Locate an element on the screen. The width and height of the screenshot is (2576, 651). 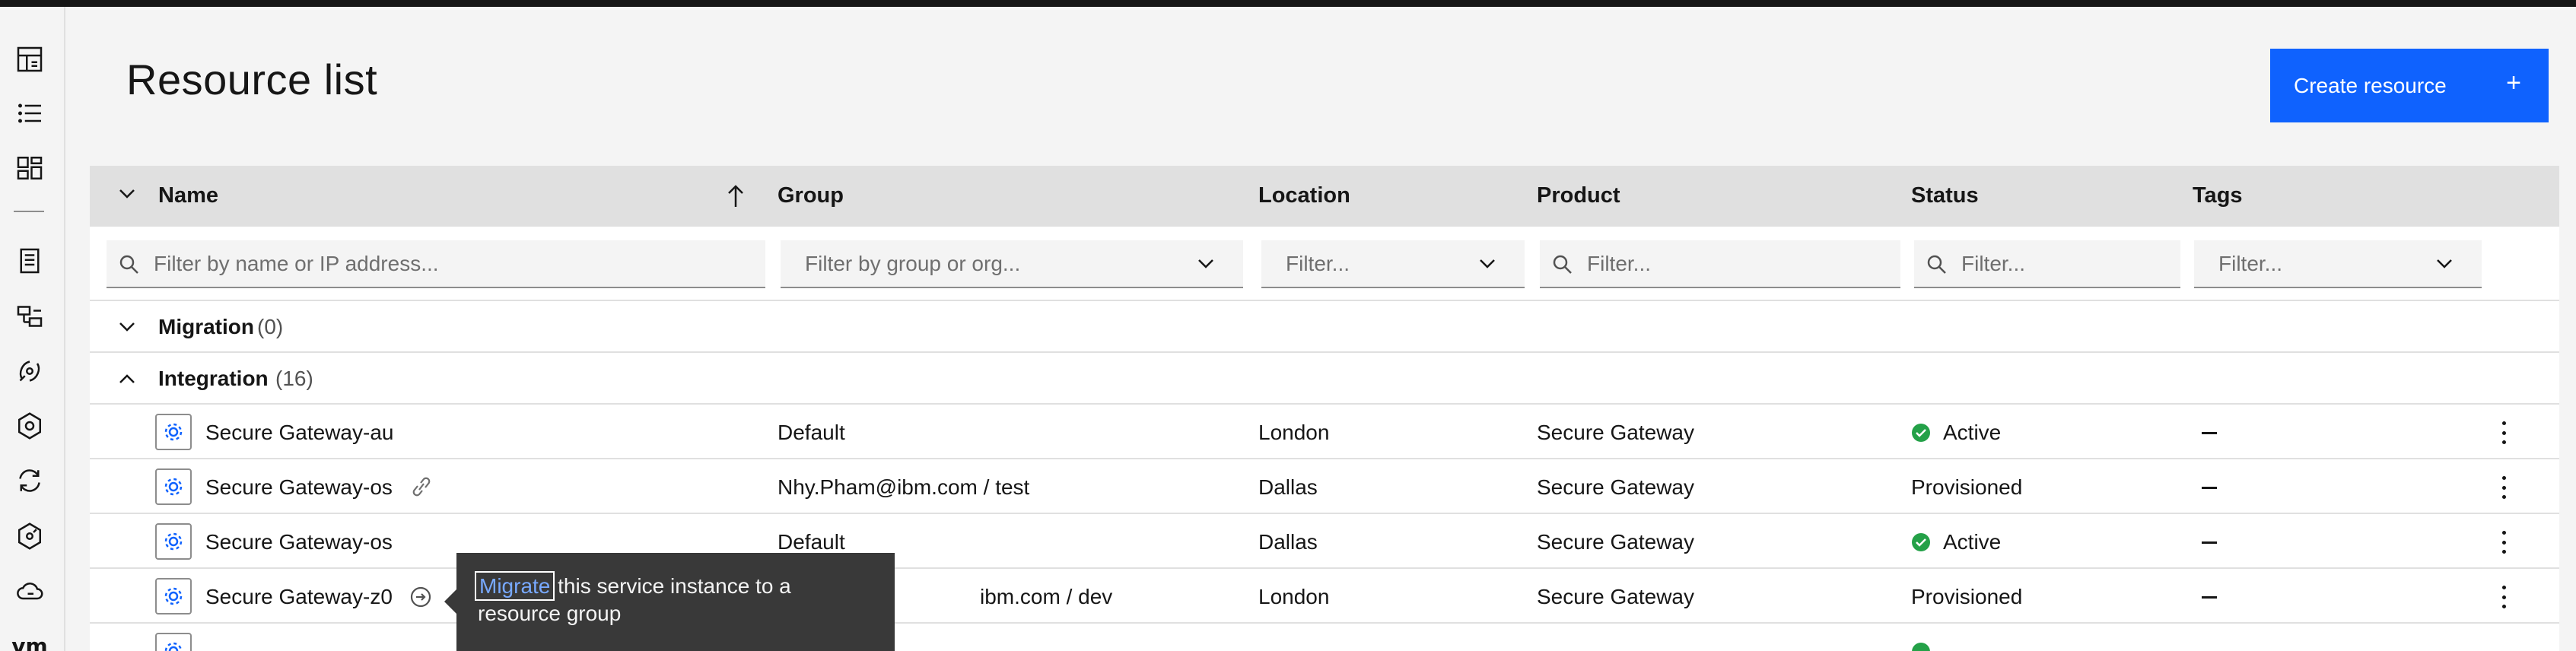
vpc-icon is located at coordinates (29, 426).